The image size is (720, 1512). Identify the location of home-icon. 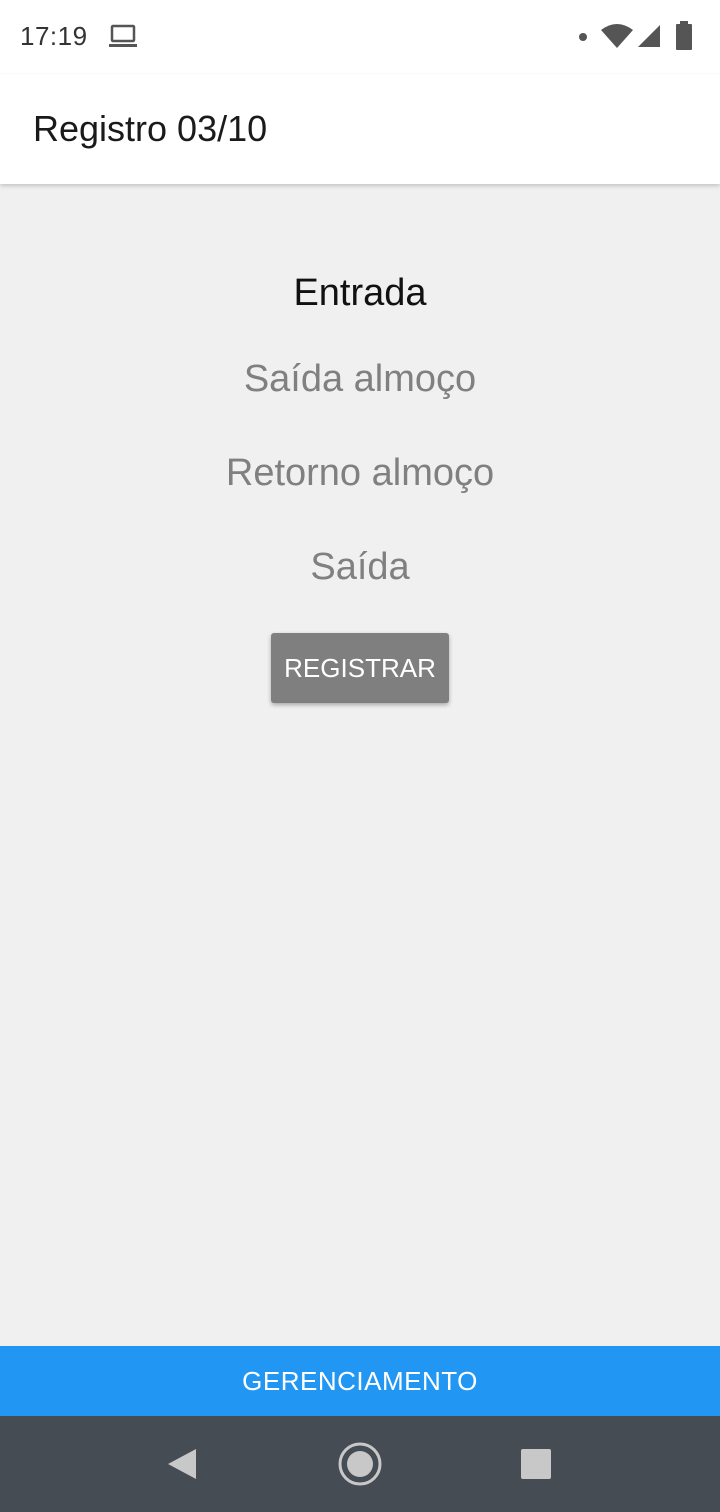
(360, 1466).